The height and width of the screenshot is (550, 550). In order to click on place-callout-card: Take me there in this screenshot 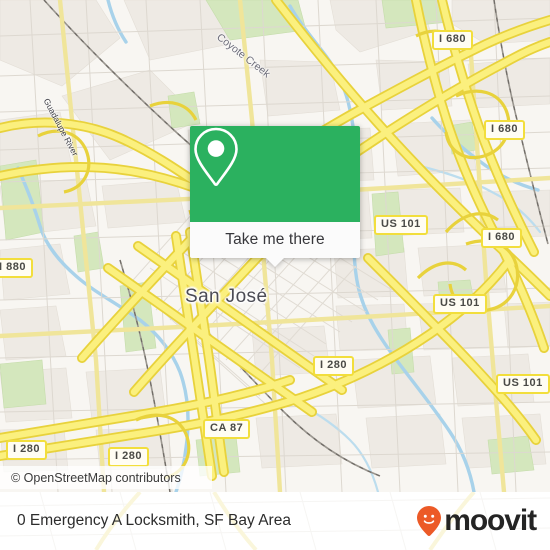, I will do `click(275, 196)`.